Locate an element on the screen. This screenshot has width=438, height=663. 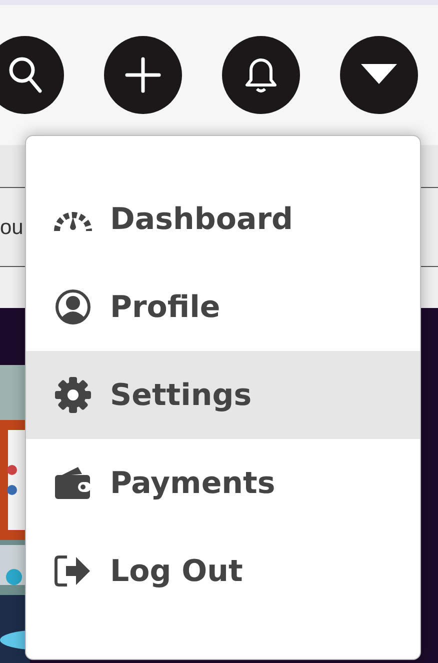
field-text: ou is located at coordinates (12, 227).